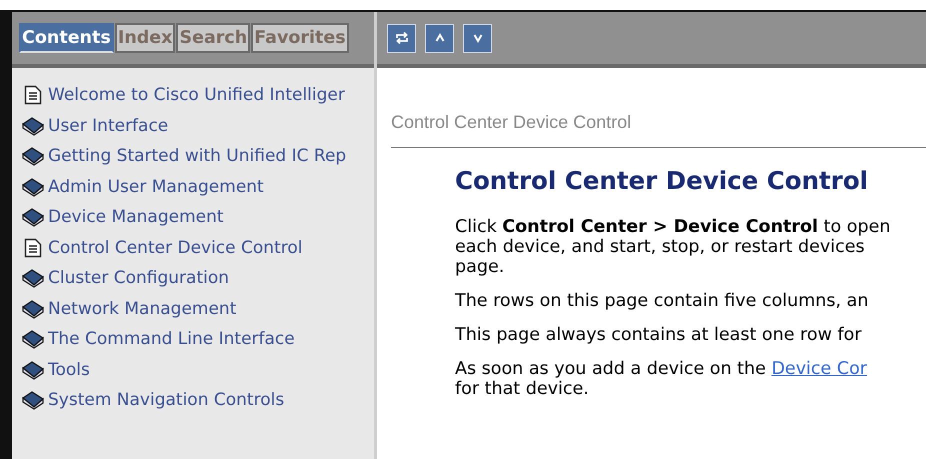  Describe the element at coordinates (522, 389) in the screenshot. I see `text-line: for that device.` at that location.